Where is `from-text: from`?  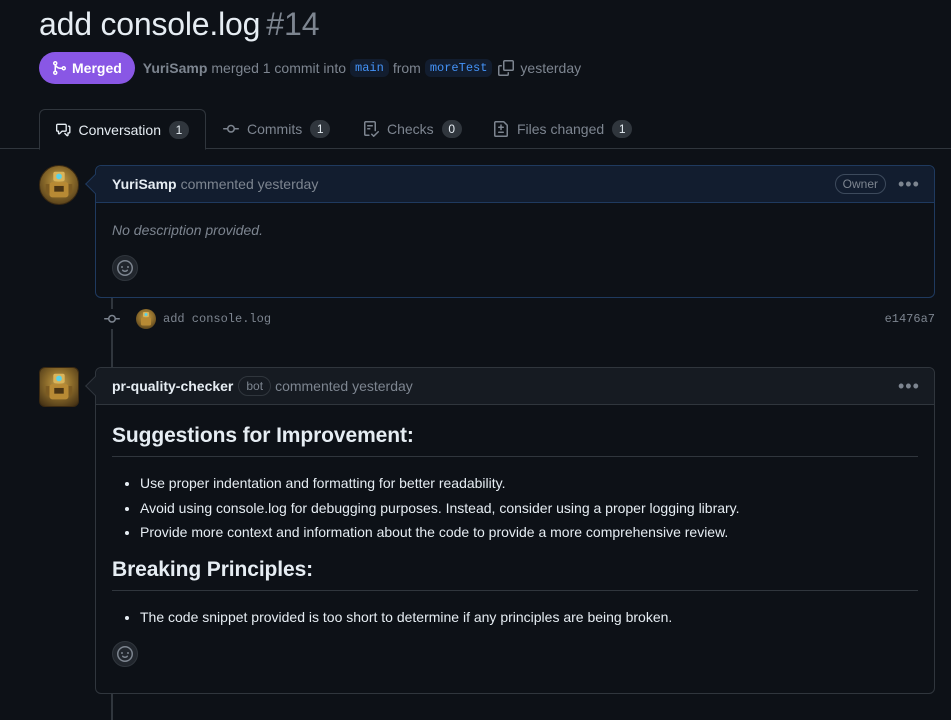 from-text: from is located at coordinates (406, 68).